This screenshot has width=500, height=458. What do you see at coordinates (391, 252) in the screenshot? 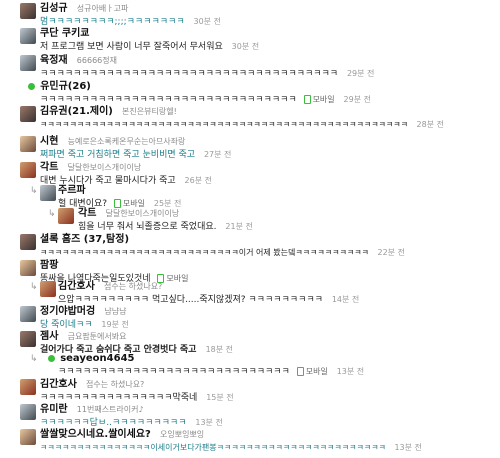
I see `comment-timestamp: 22분 전` at bounding box center [391, 252].